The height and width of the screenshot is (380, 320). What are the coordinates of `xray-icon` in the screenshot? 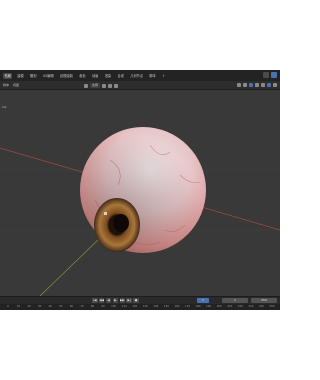 It's located at (257, 84).